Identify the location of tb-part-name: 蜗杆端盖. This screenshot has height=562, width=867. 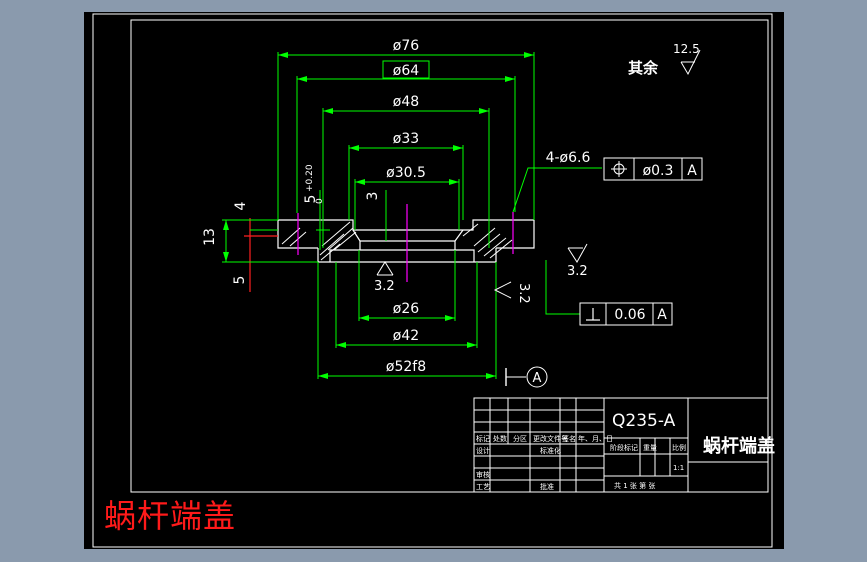
(739, 446).